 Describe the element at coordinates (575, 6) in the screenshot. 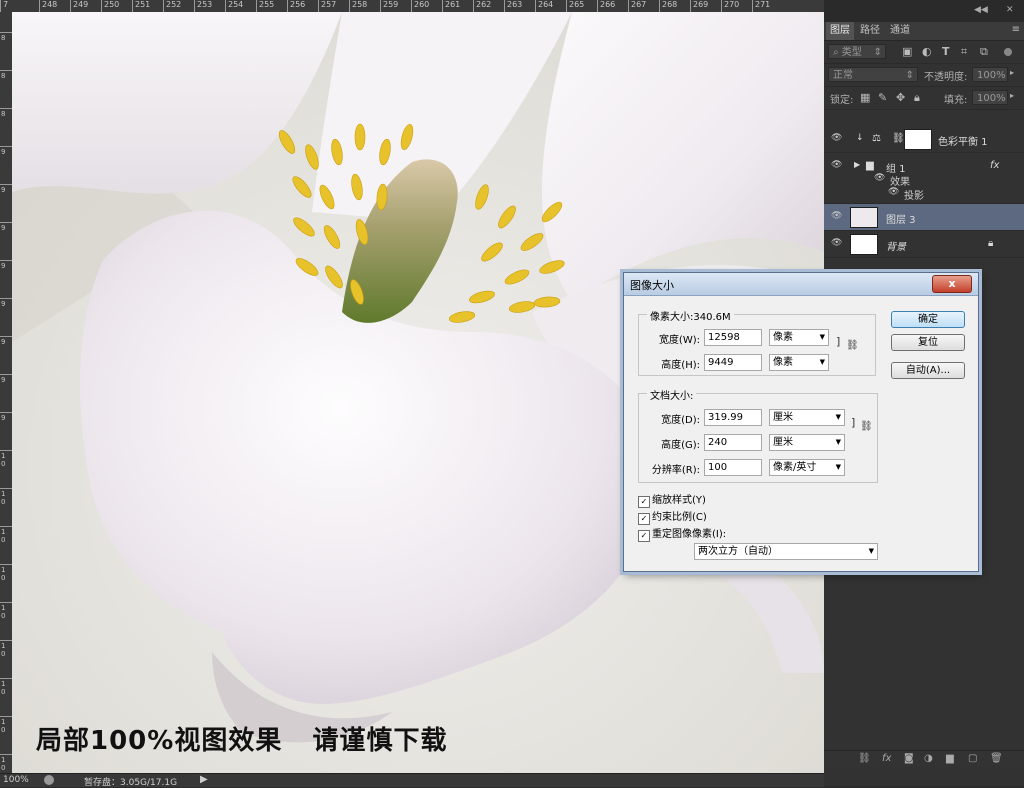

I see `ruler-tick: 265` at that location.